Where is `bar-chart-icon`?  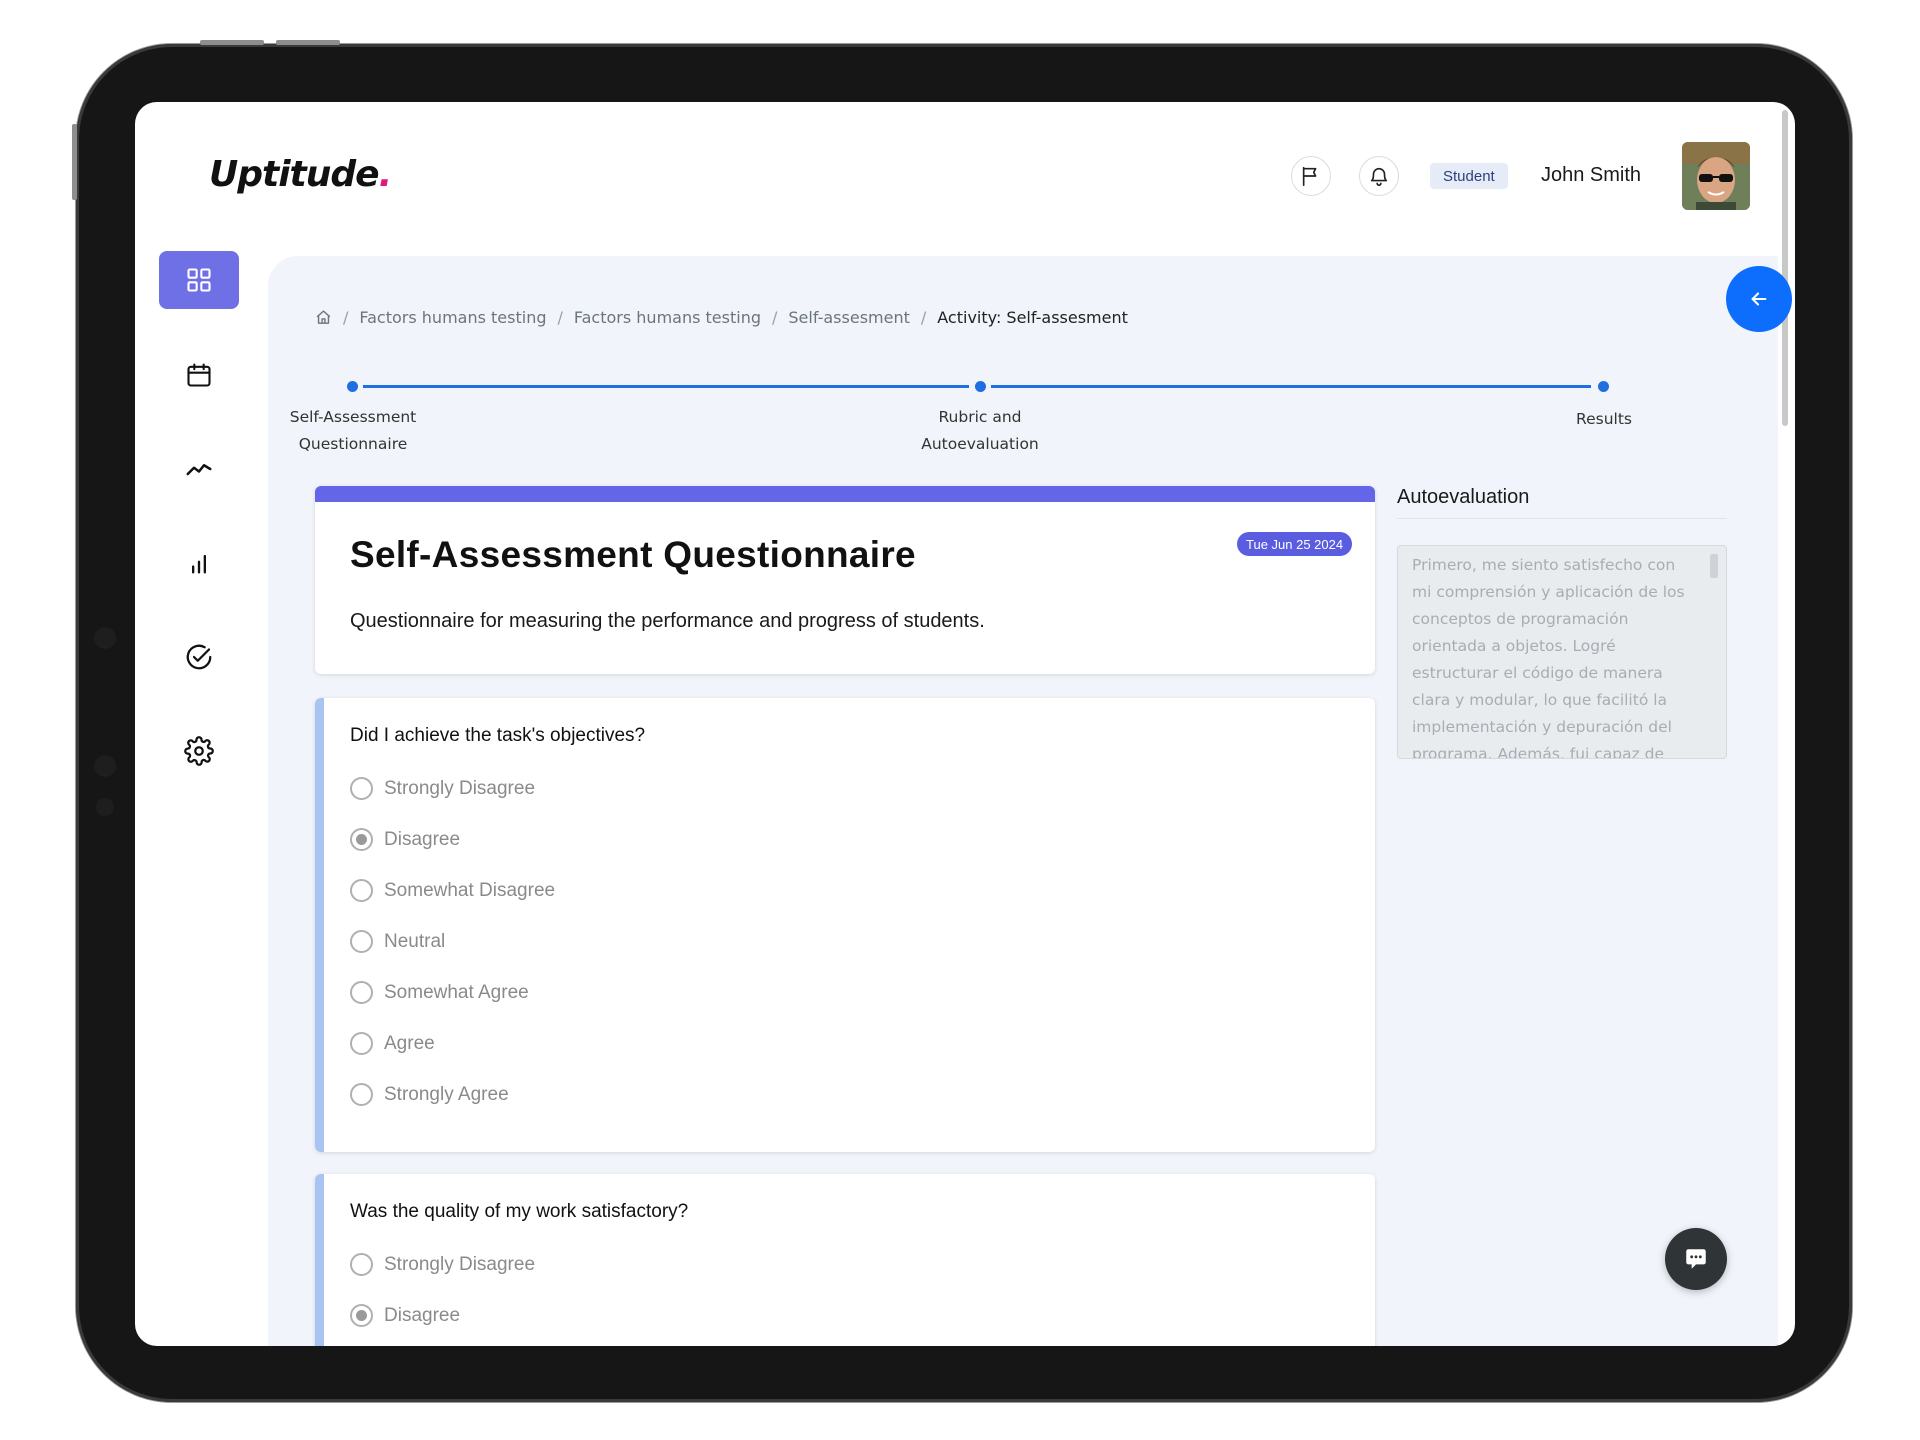
bar-chart-icon is located at coordinates (199, 564).